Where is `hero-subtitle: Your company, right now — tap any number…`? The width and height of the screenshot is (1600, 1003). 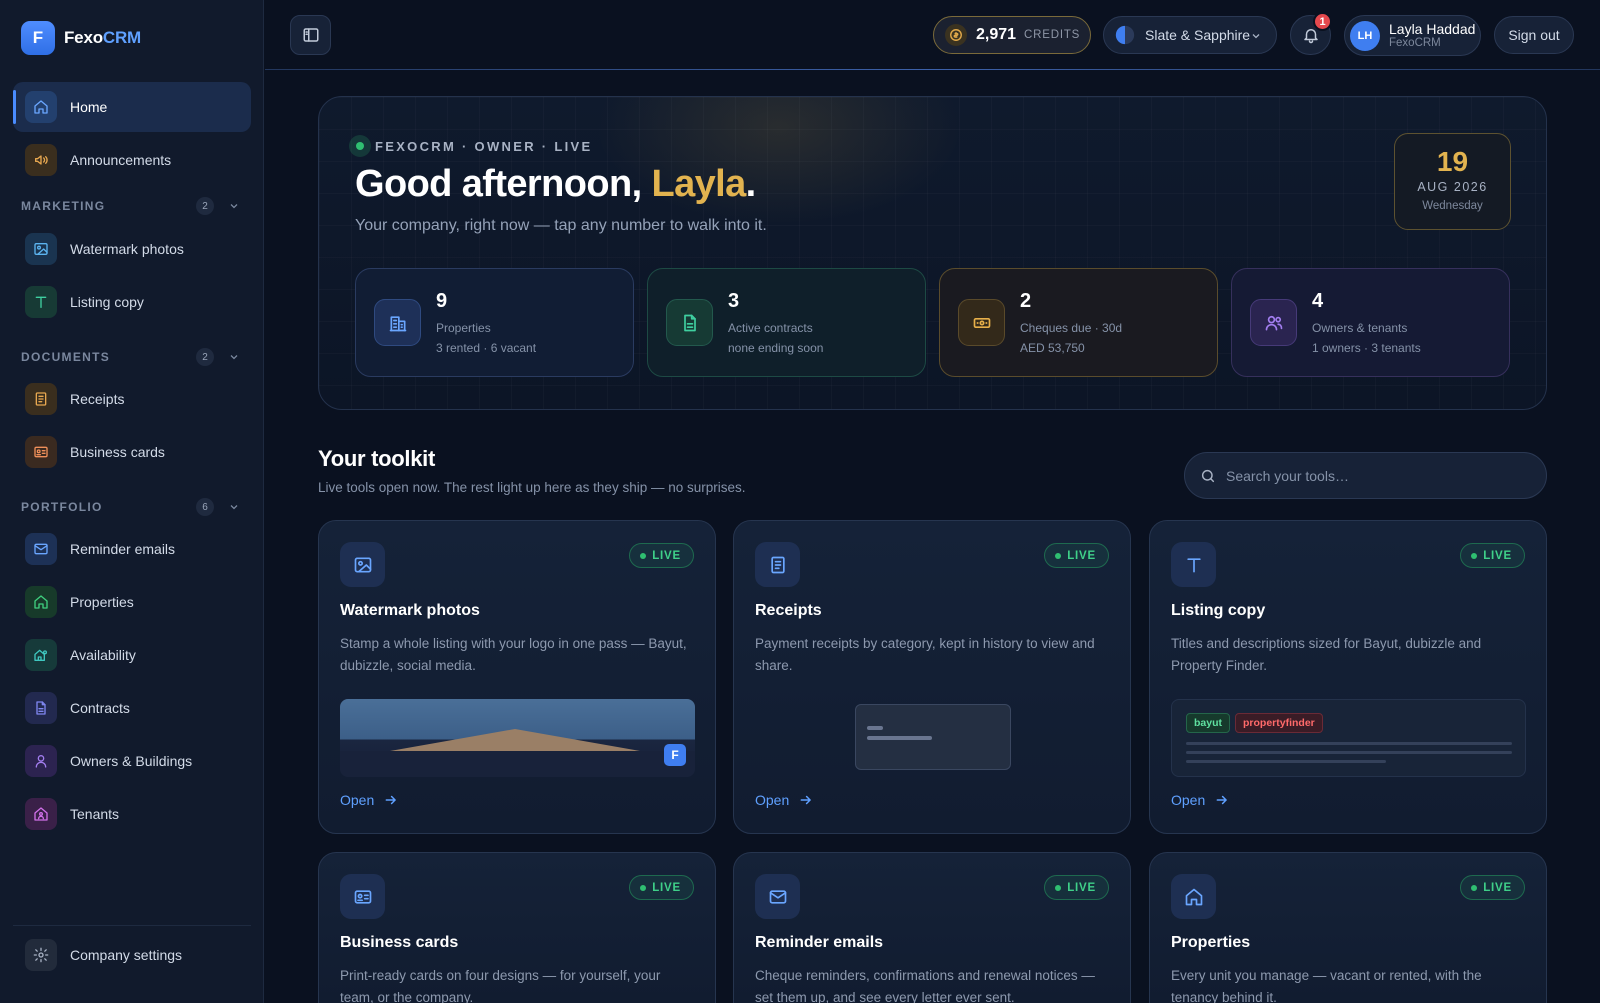
hero-subtitle: Your company, right now — tap any number… is located at coordinates (561, 225).